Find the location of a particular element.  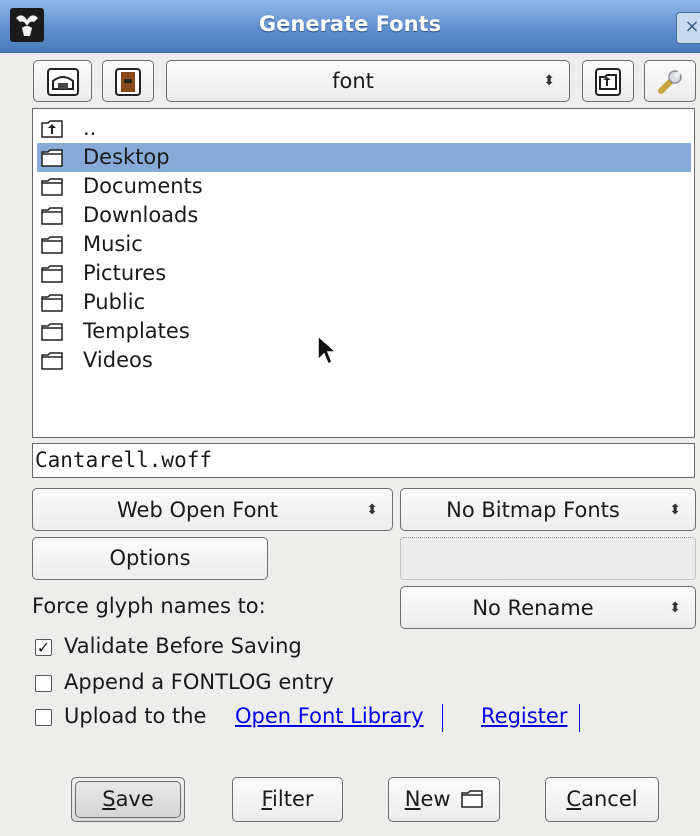

glyph-names-label: Force glyph names to: is located at coordinates (149, 606).